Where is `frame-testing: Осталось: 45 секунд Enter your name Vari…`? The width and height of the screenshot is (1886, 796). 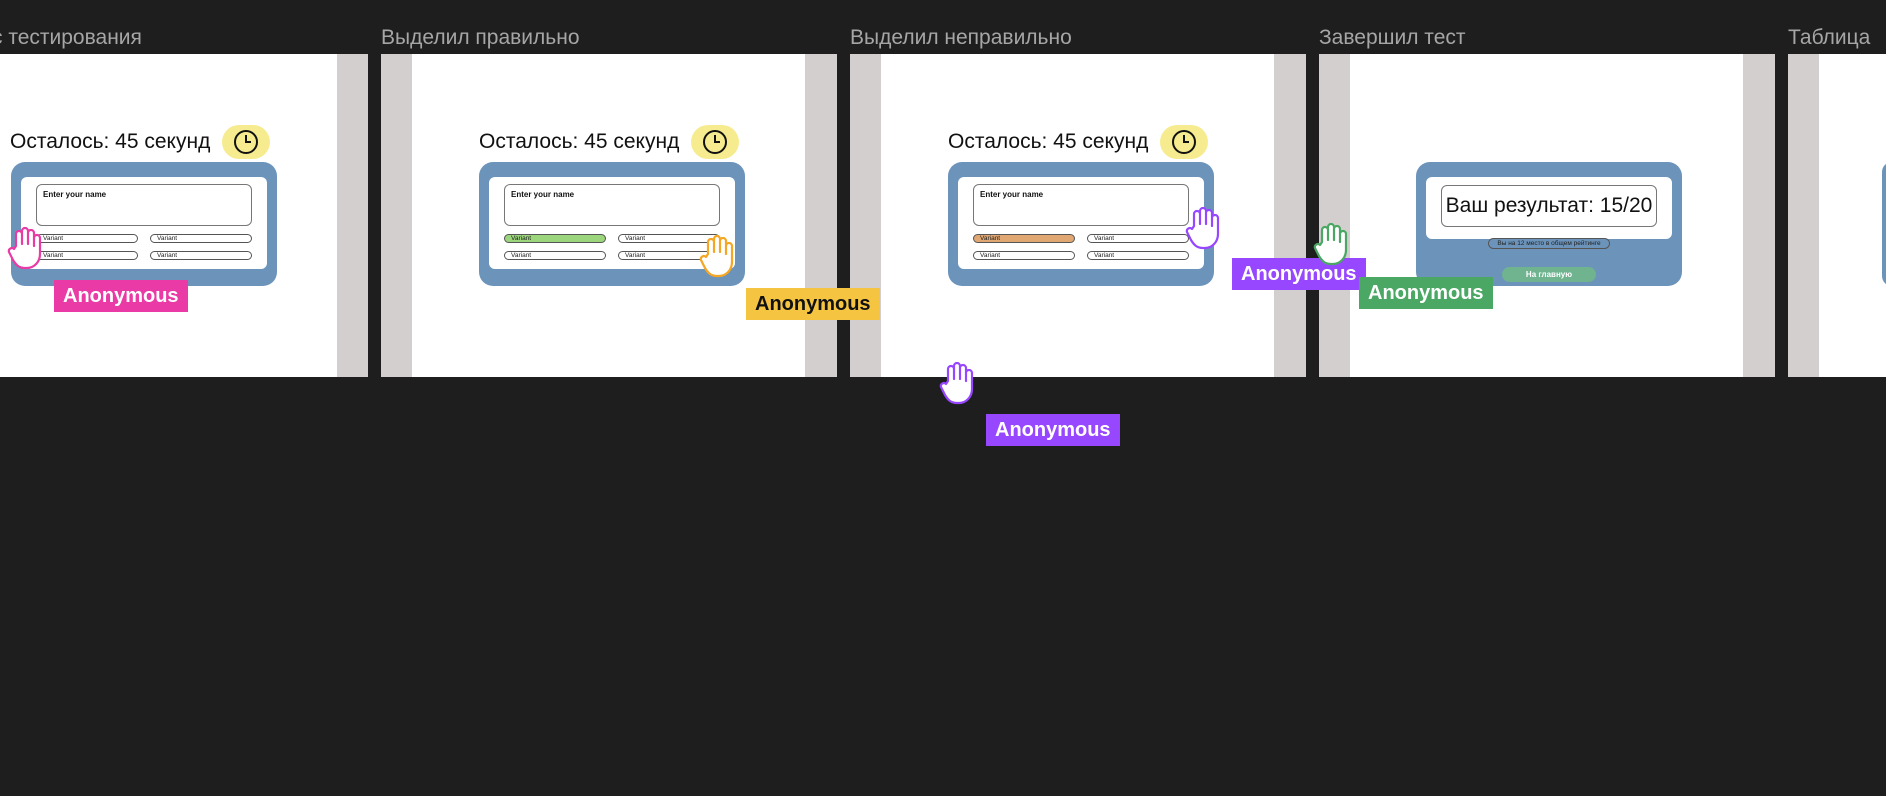 frame-testing: Осталось: 45 секунд Enter your name Vari… is located at coordinates (184, 215).